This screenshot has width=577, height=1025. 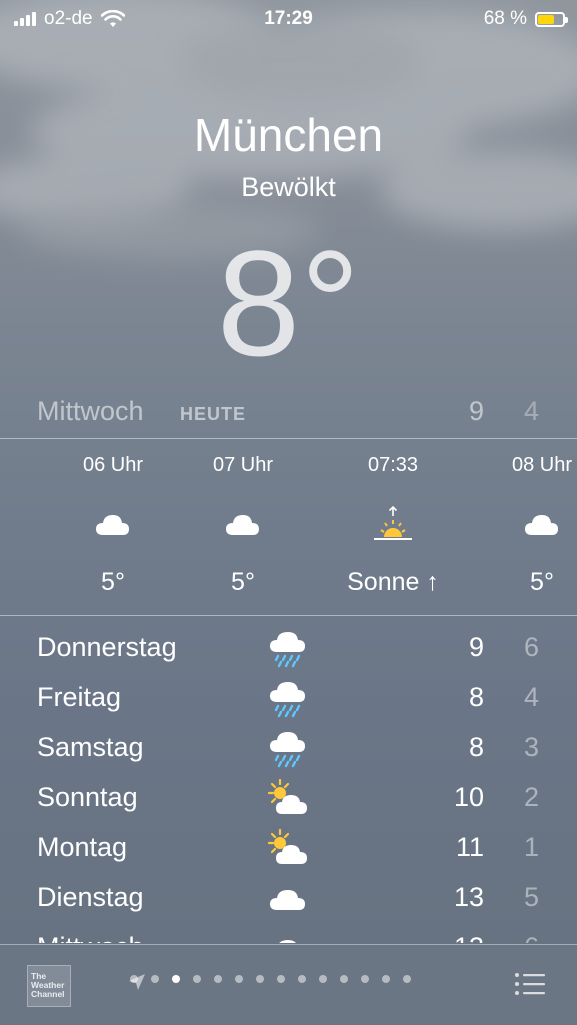 I want to click on status-right: 68 %, so click(x=525, y=19).